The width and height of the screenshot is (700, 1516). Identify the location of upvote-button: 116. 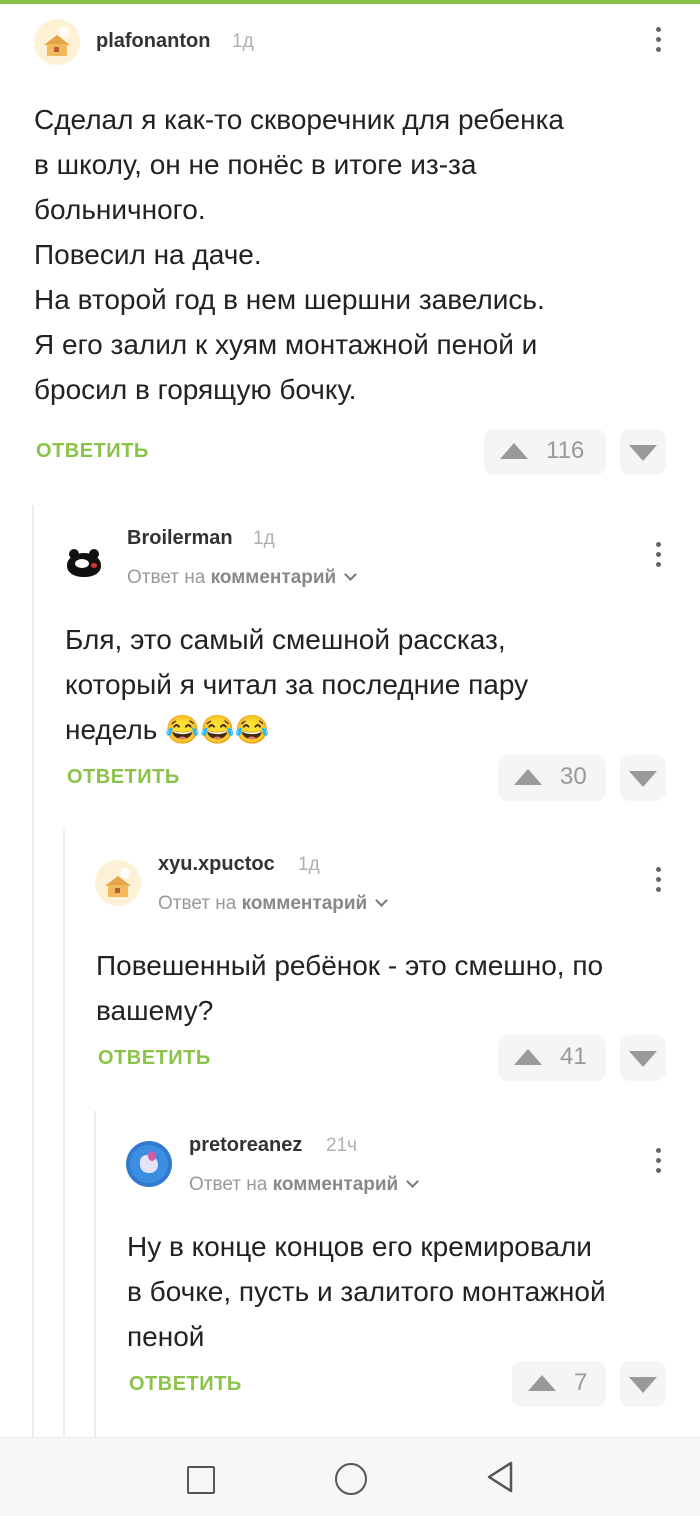
(545, 452).